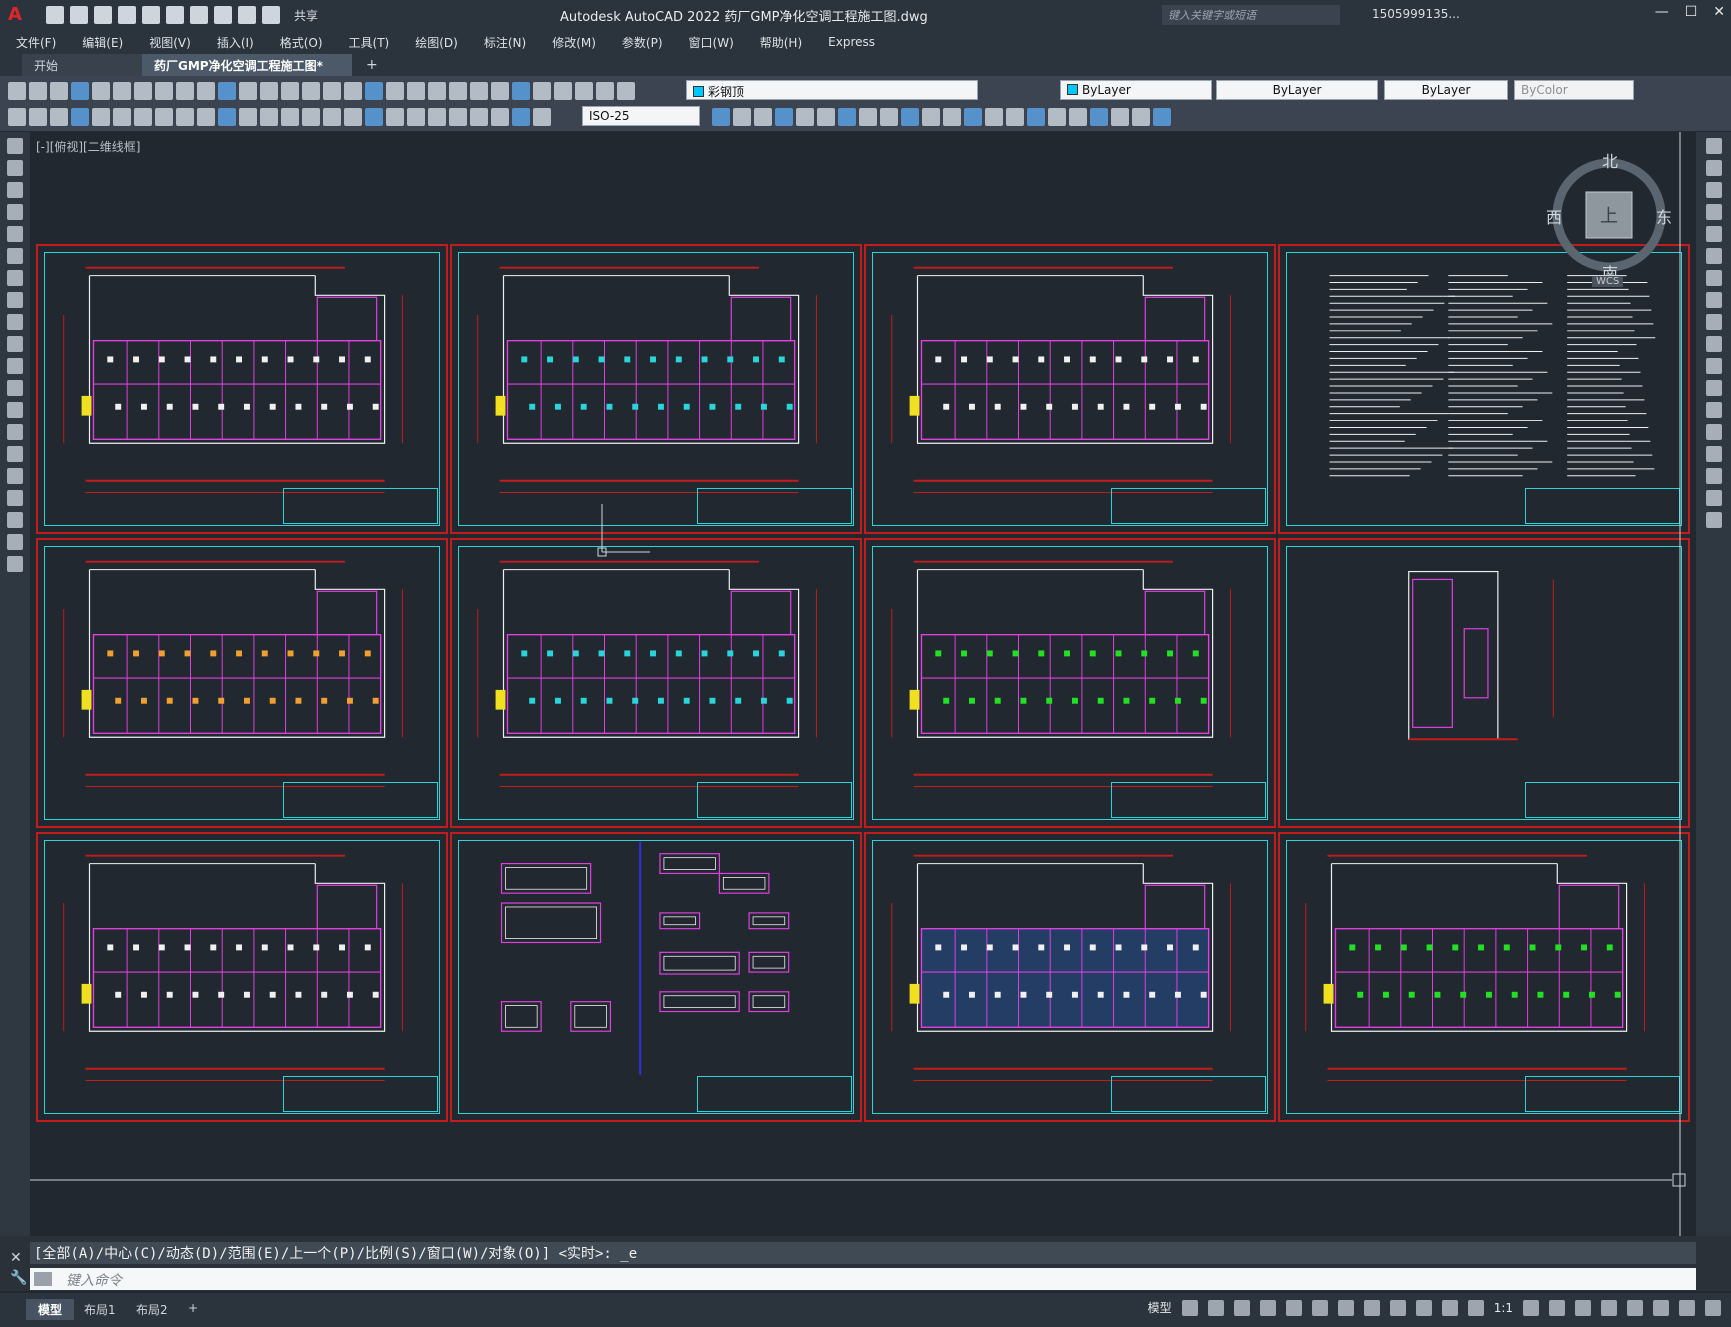 This screenshot has height=1327, width=1731. What do you see at coordinates (1610, 160) in the screenshot?
I see `viewcube-north: 北` at bounding box center [1610, 160].